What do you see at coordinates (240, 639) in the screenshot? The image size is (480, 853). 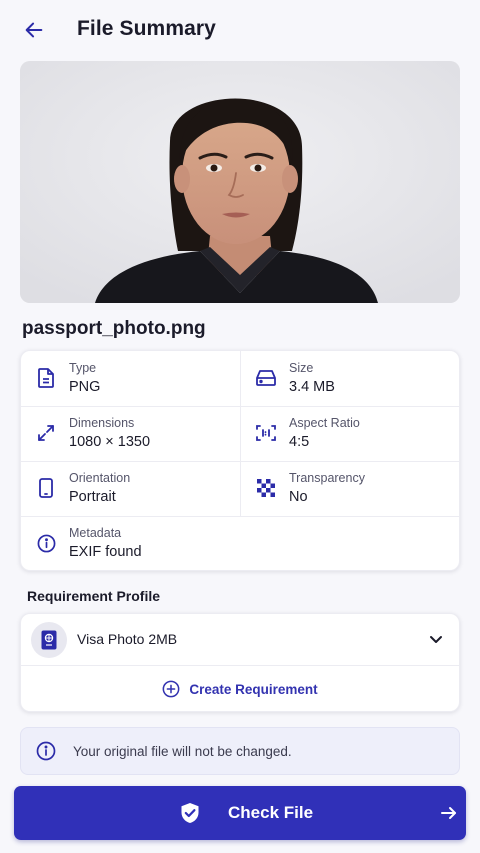 I see `requirement-profile-select: Visa Photo 2MB` at bounding box center [240, 639].